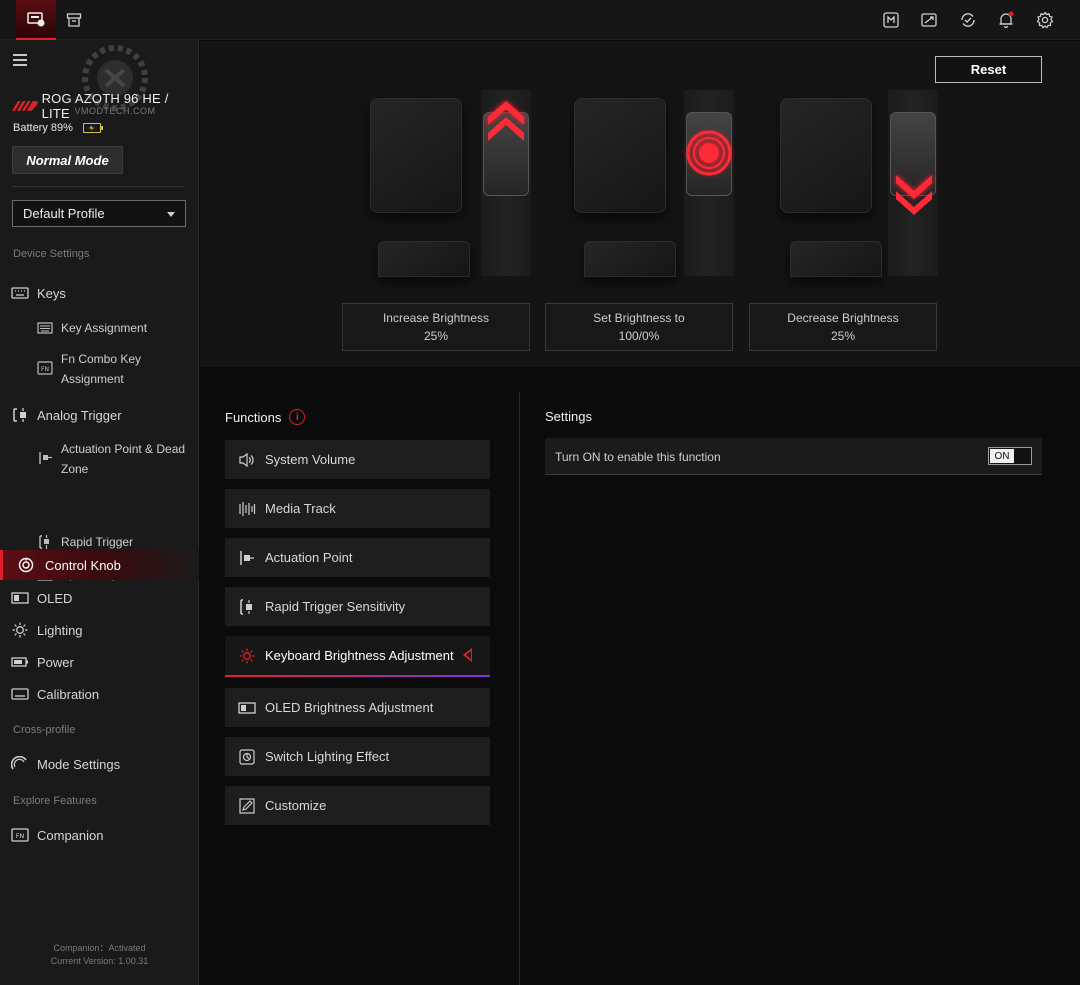  I want to click on sidebar-item-lighting: Lighting, so click(99, 630).